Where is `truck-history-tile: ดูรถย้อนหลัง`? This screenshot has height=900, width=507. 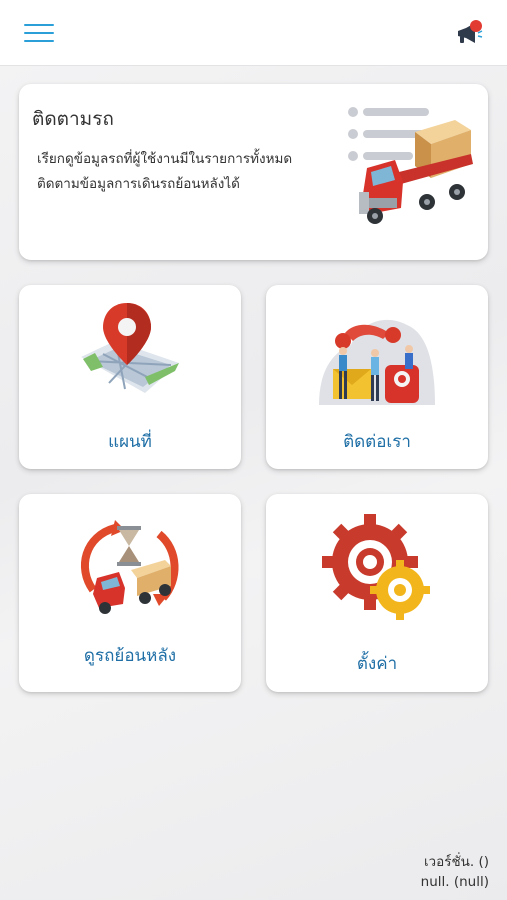
truck-history-tile: ดูรถย้อนหลัง is located at coordinates (130, 593).